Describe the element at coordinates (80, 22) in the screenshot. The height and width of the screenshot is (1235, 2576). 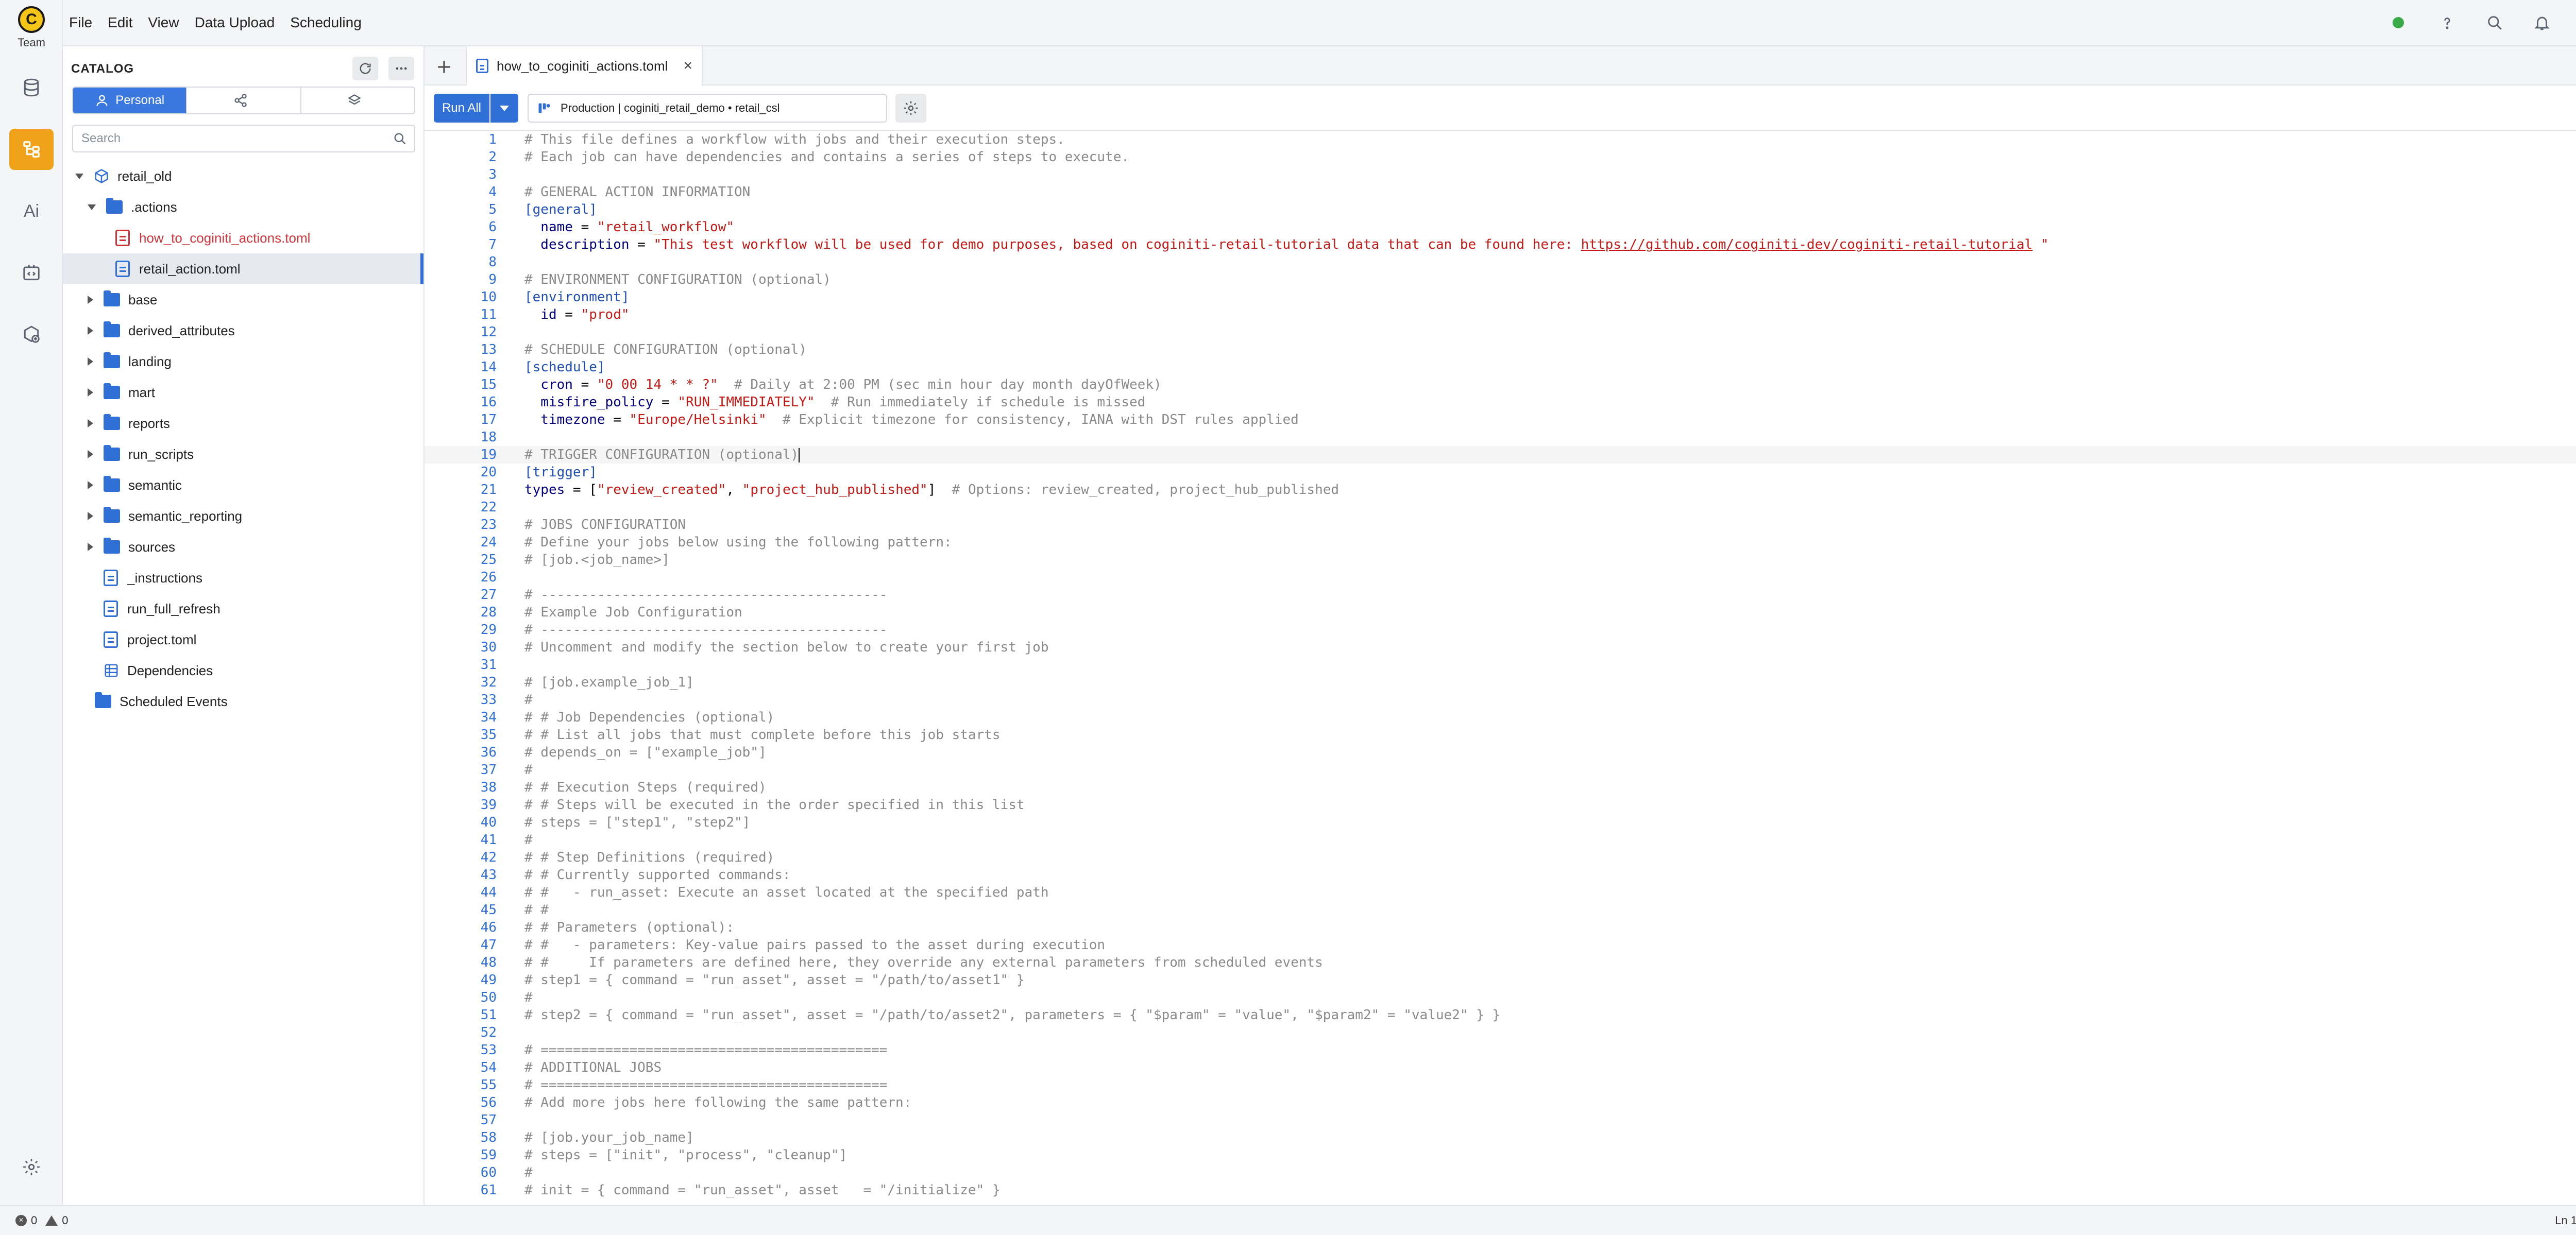
I see `menu-file: File` at that location.